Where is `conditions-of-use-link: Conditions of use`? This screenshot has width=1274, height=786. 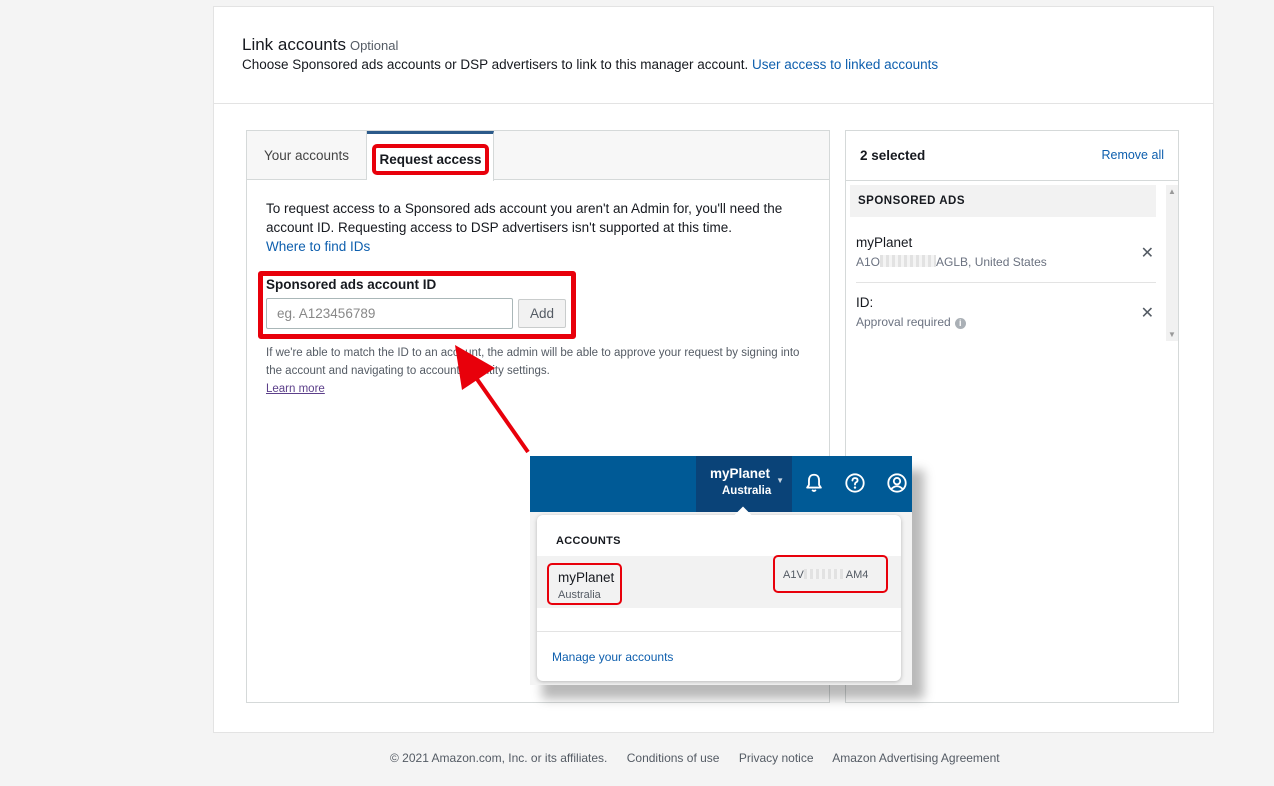 conditions-of-use-link: Conditions of use is located at coordinates (673, 758).